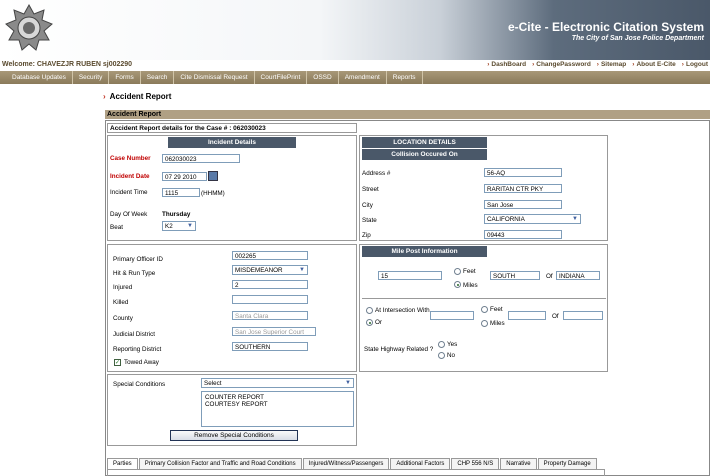 The image size is (710, 476). Describe the element at coordinates (532, 219) in the screenshot. I see `state-select: CALIFORNIA ▼` at that location.